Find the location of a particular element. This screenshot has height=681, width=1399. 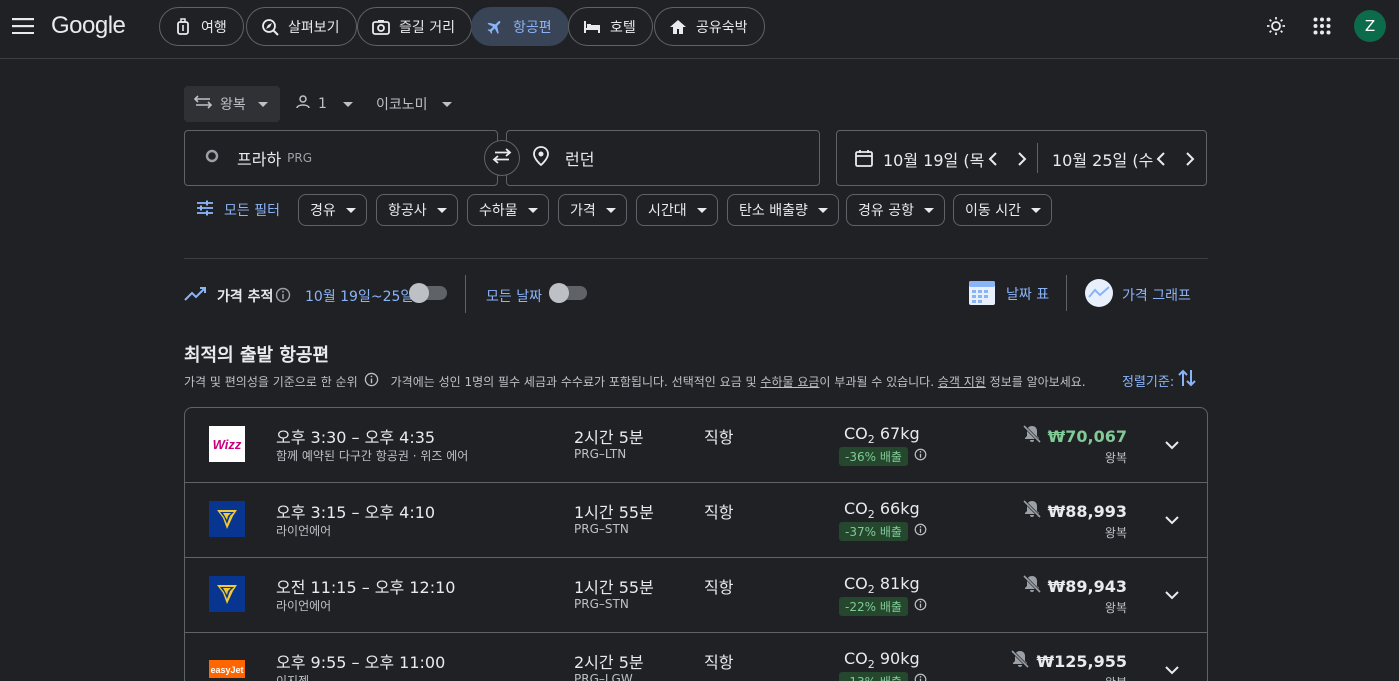

trip-type-select: 왕복 is located at coordinates (232, 104).